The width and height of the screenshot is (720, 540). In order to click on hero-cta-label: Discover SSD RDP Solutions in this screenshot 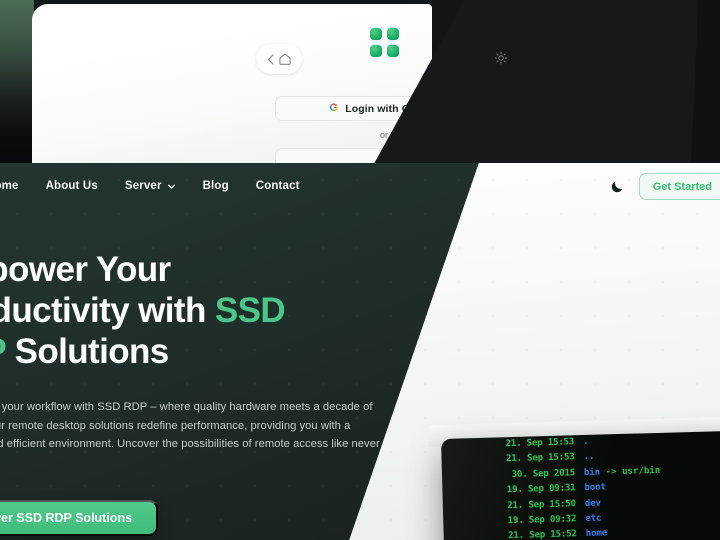, I will do `click(66, 518)`.